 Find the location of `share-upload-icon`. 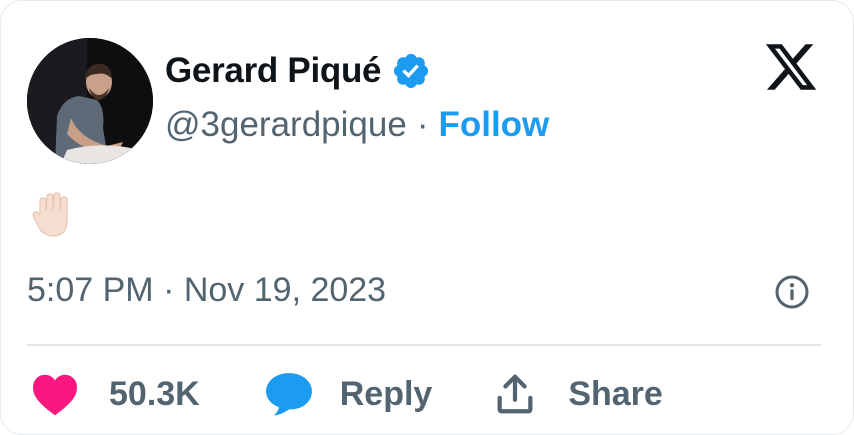

share-upload-icon is located at coordinates (515, 394).